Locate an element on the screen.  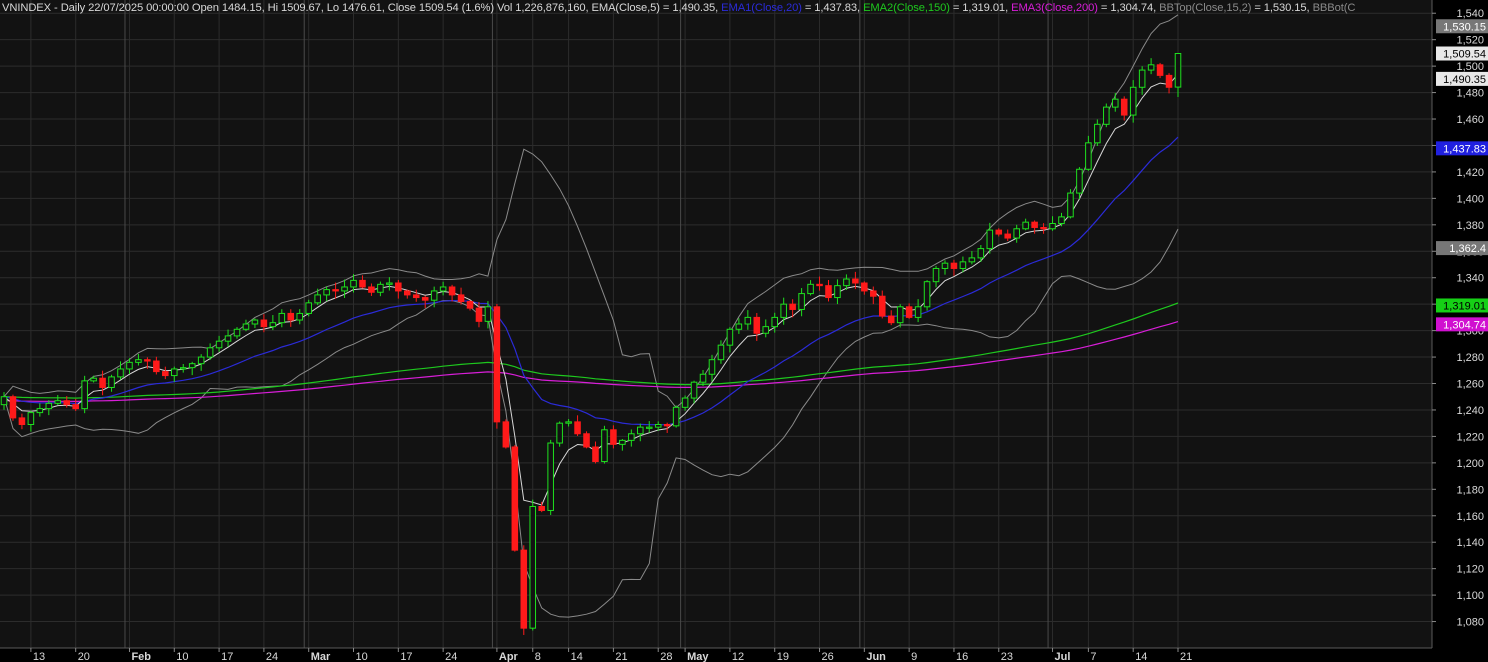
time-tick-label: 9 is located at coordinates (914, 656).